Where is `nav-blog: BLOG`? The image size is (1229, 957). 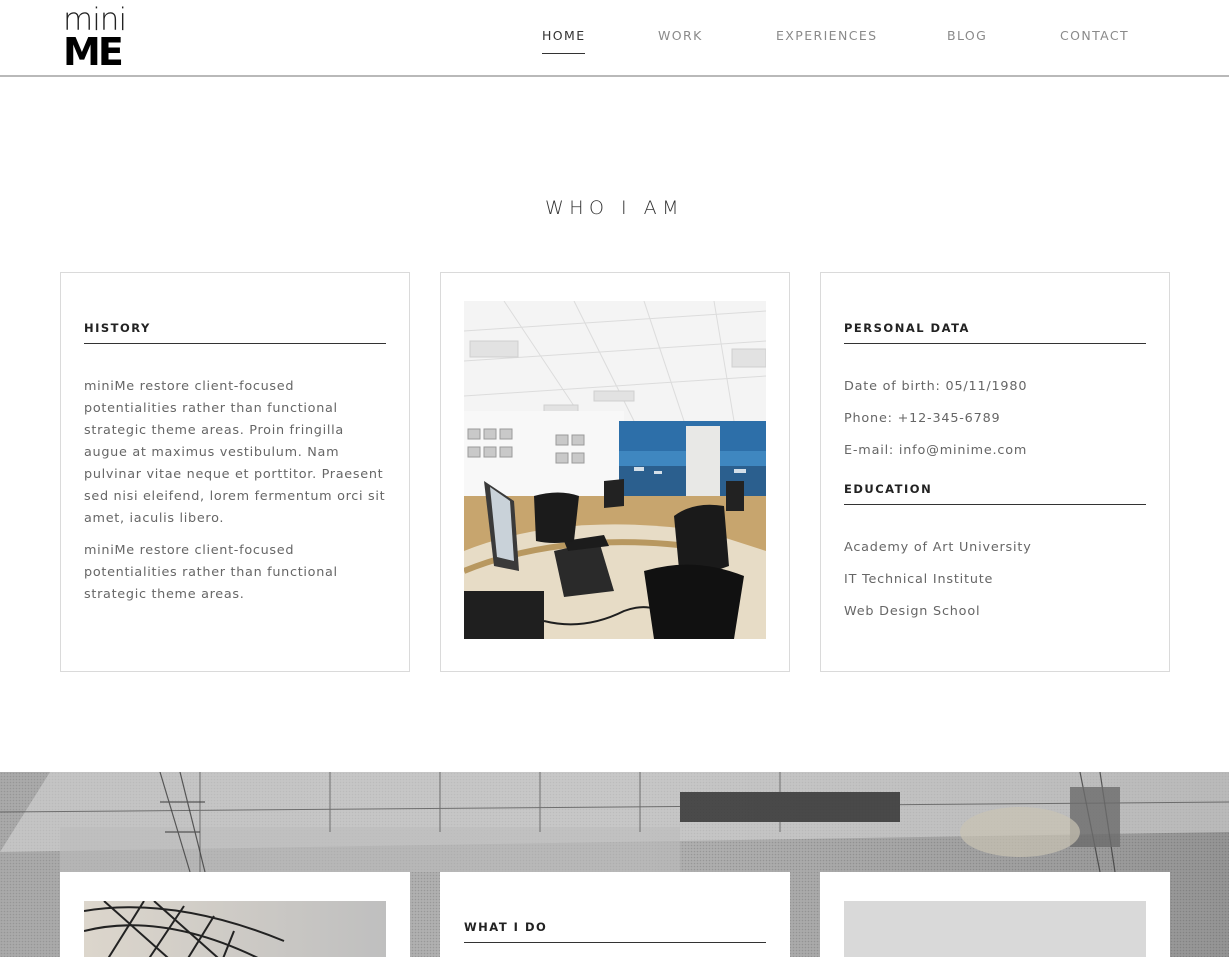
nav-blog: BLOG is located at coordinates (967, 35).